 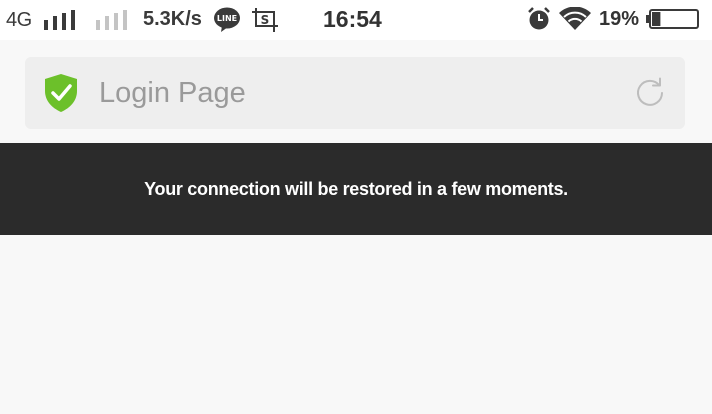 I want to click on battery-icon, so click(x=672, y=19).